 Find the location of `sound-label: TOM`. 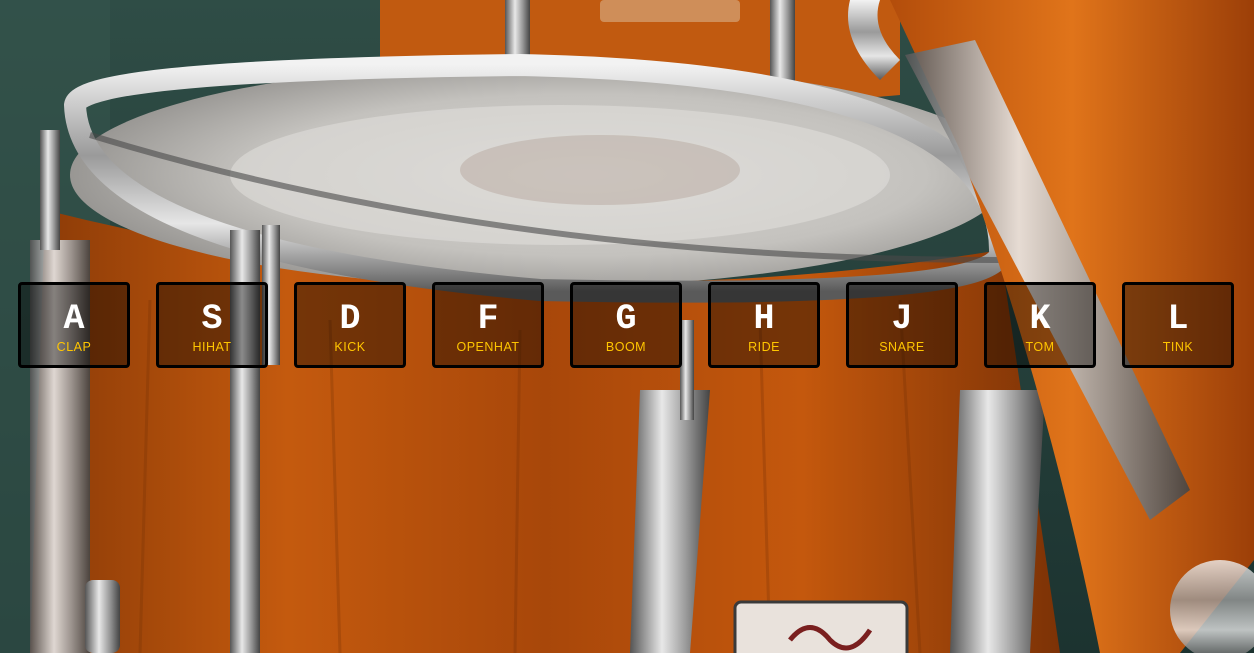

sound-label: TOM is located at coordinates (1040, 347).